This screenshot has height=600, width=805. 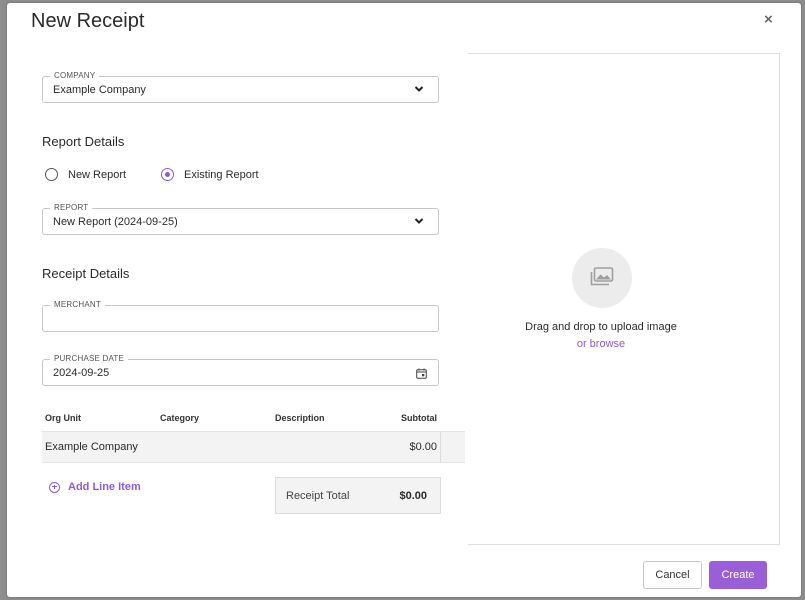 I want to click on close-icon: ×, so click(x=768, y=19).